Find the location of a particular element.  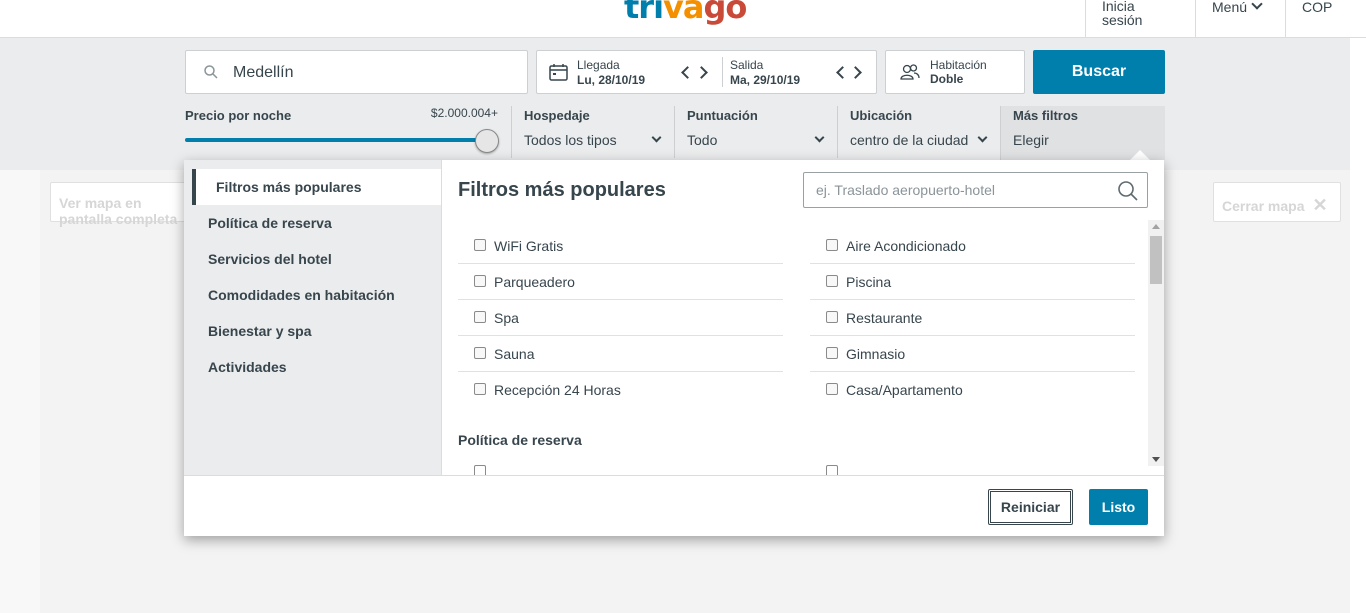

filter-value: centro de la ciudad is located at coordinates (909, 140).